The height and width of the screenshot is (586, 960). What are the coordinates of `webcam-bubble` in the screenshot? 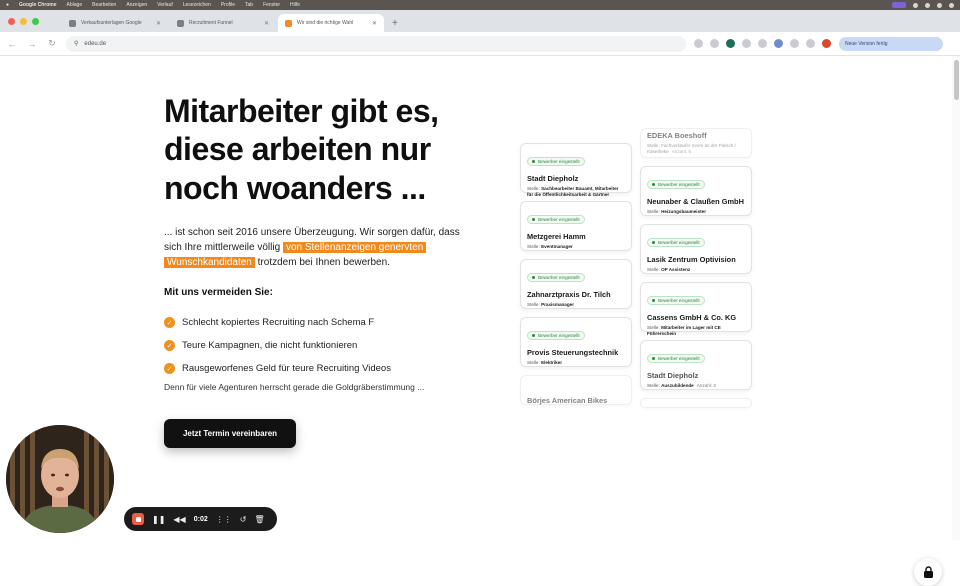 It's located at (60, 479).